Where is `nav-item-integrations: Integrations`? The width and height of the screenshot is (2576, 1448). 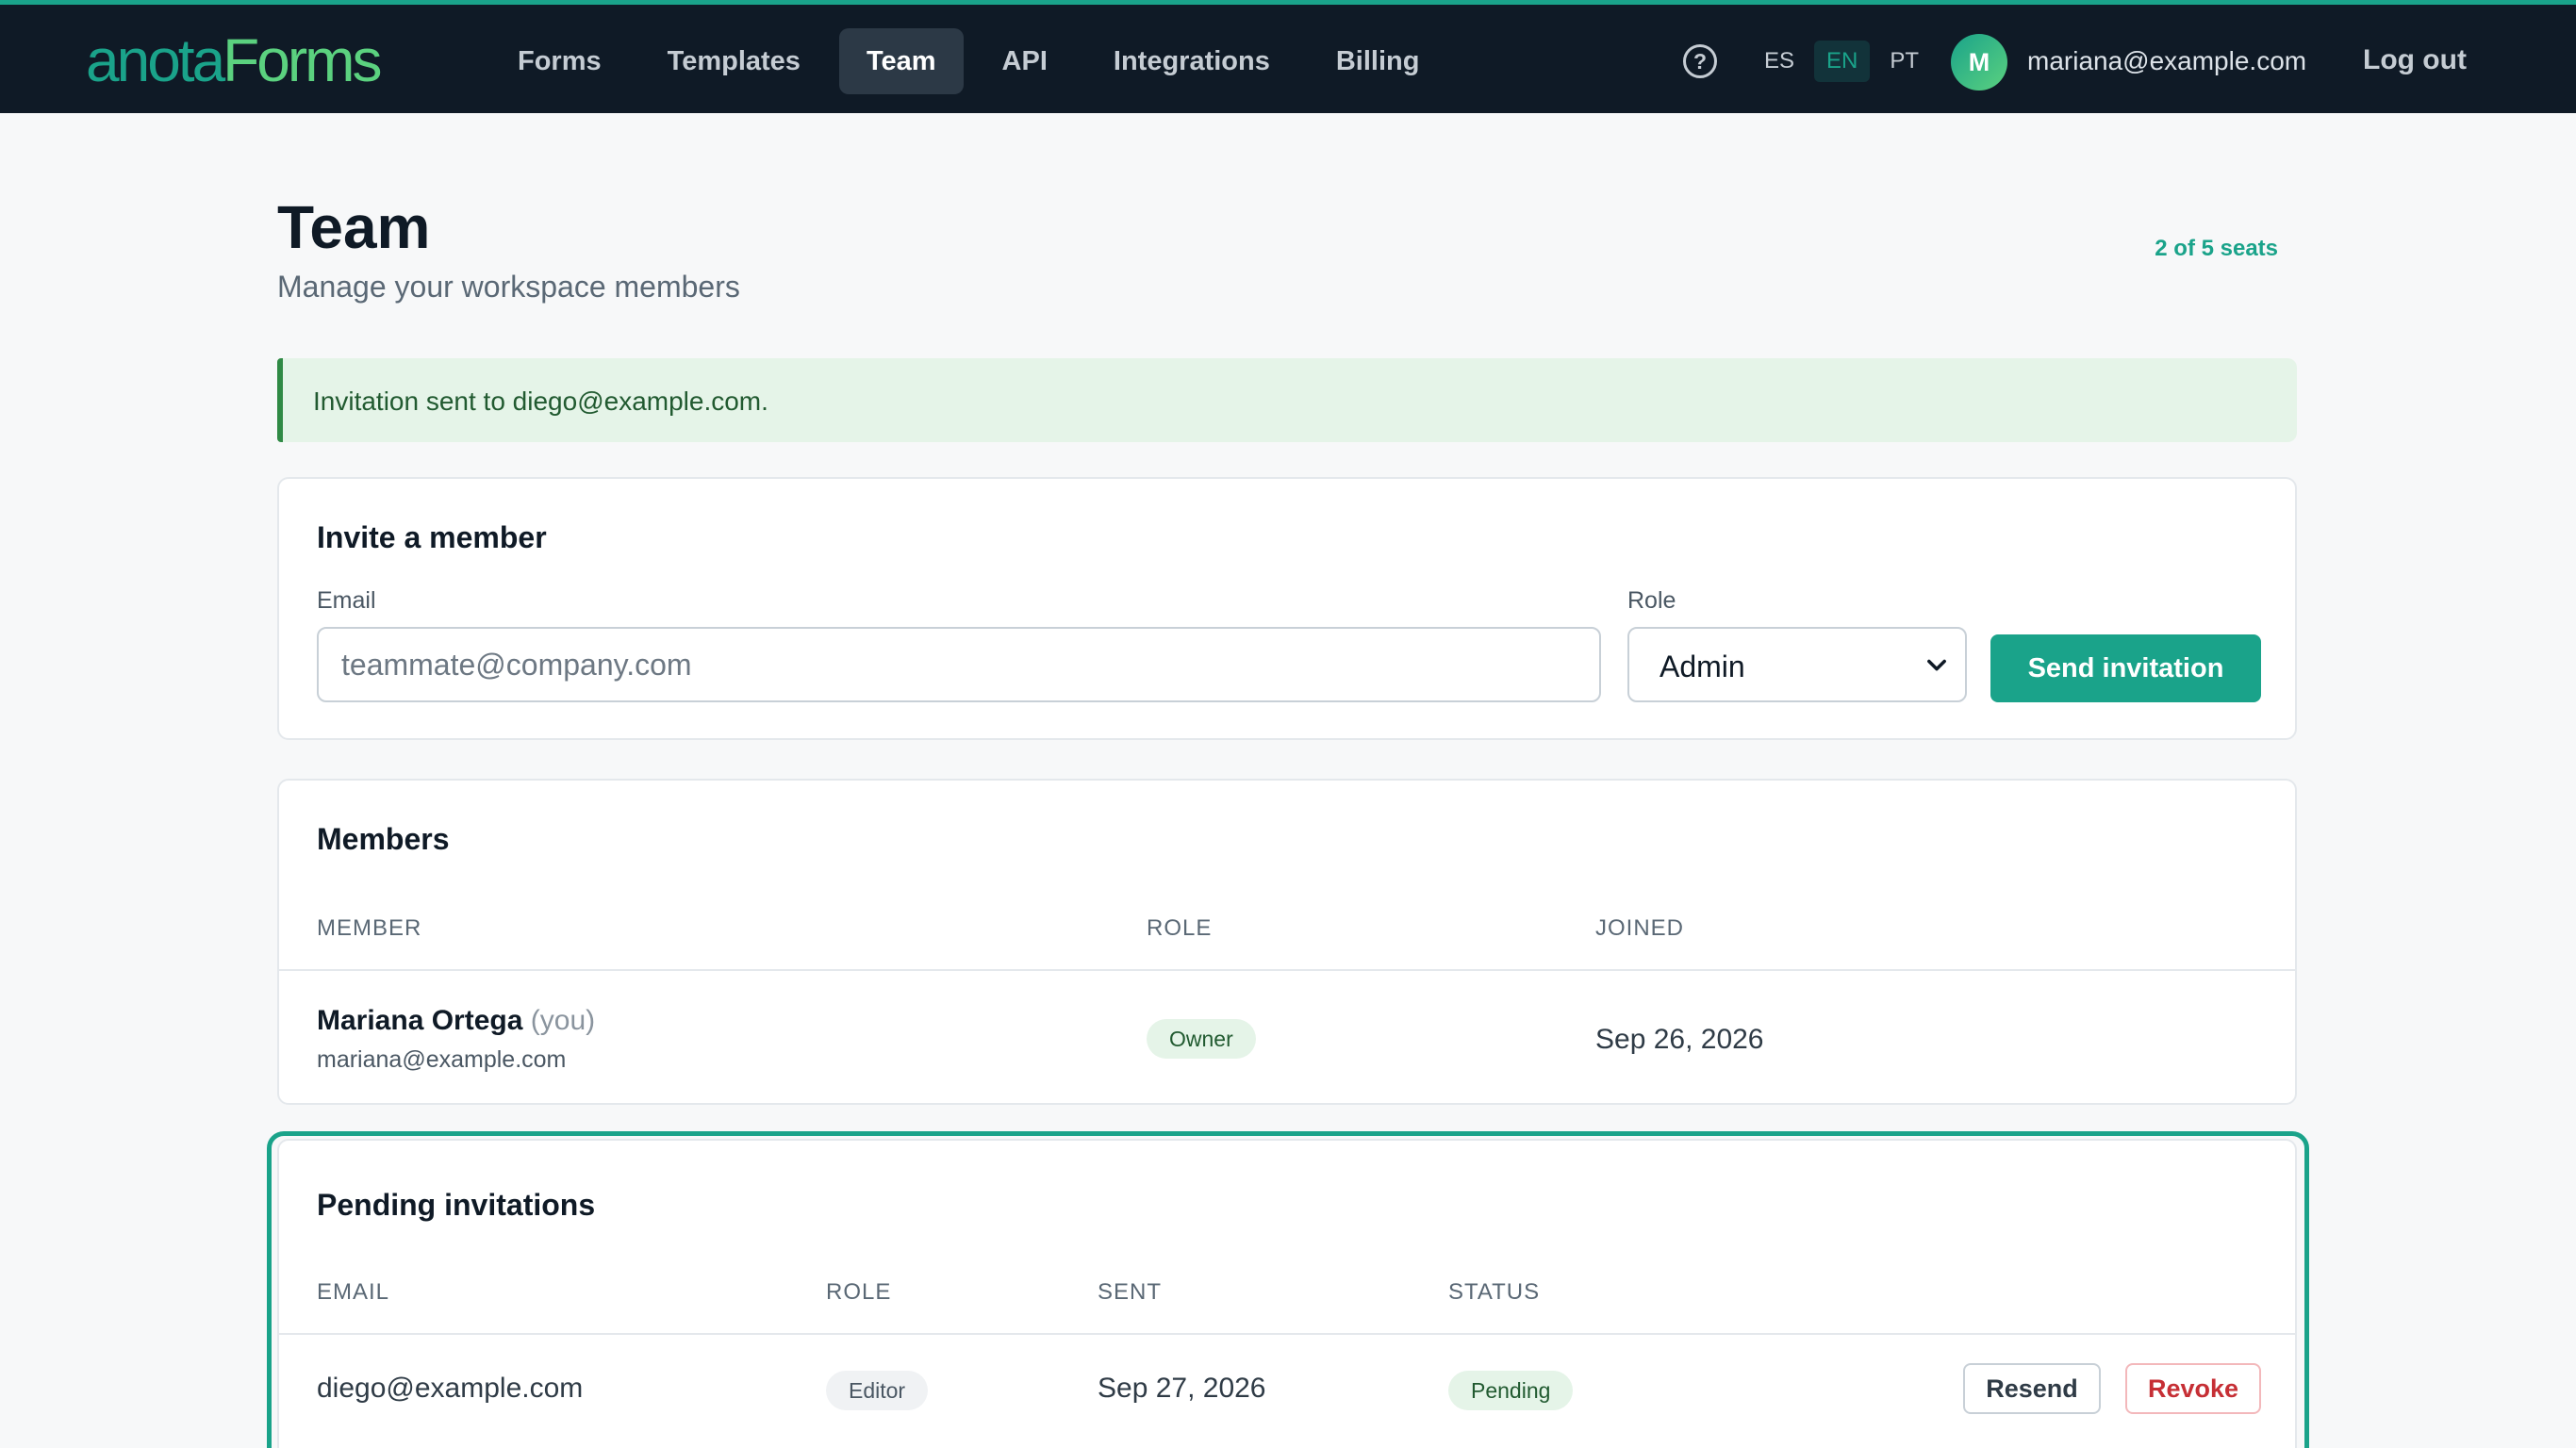
nav-item-integrations: Integrations is located at coordinates (1191, 61).